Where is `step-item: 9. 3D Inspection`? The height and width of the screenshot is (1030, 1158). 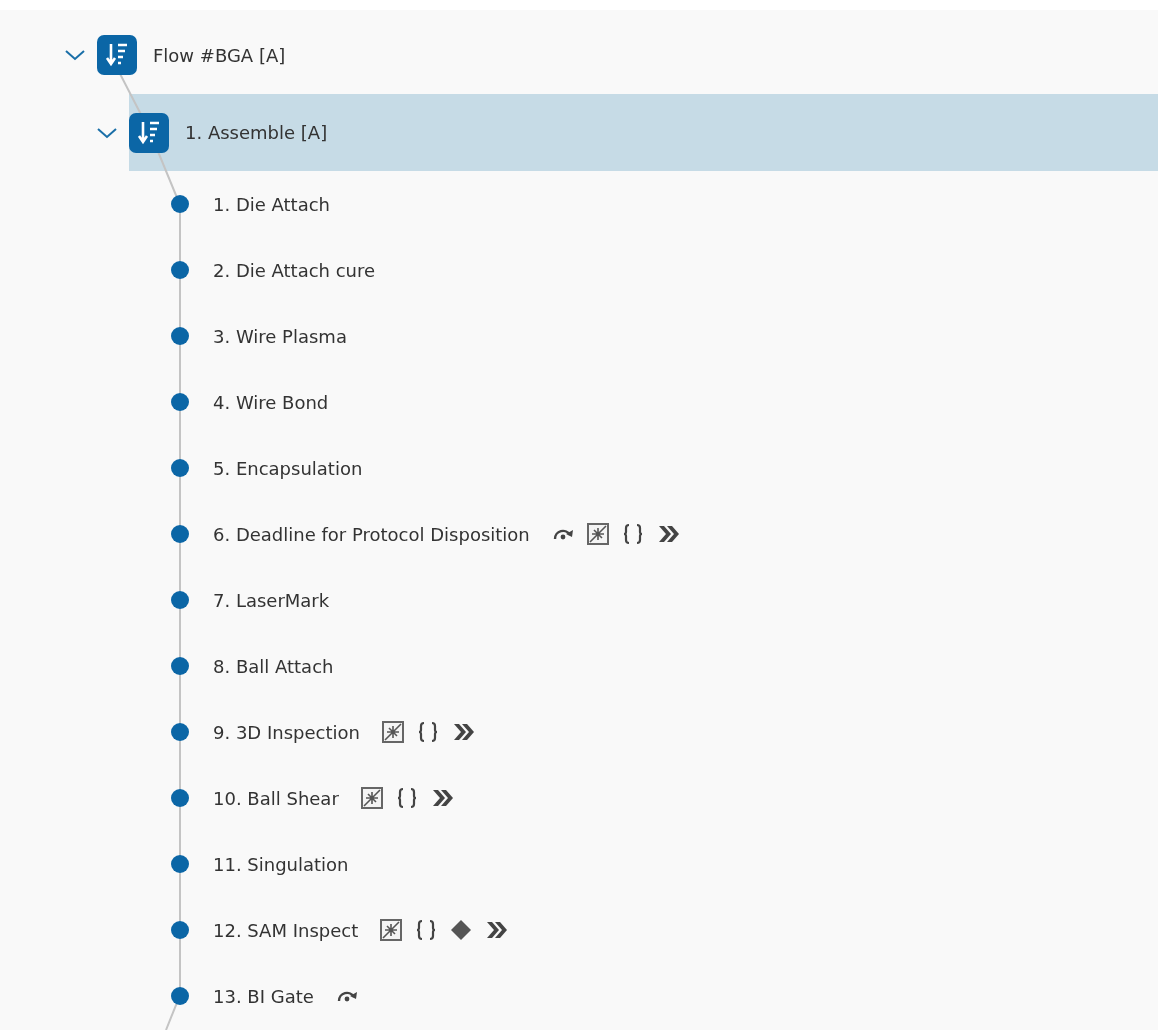 step-item: 9. 3D Inspection is located at coordinates (579, 732).